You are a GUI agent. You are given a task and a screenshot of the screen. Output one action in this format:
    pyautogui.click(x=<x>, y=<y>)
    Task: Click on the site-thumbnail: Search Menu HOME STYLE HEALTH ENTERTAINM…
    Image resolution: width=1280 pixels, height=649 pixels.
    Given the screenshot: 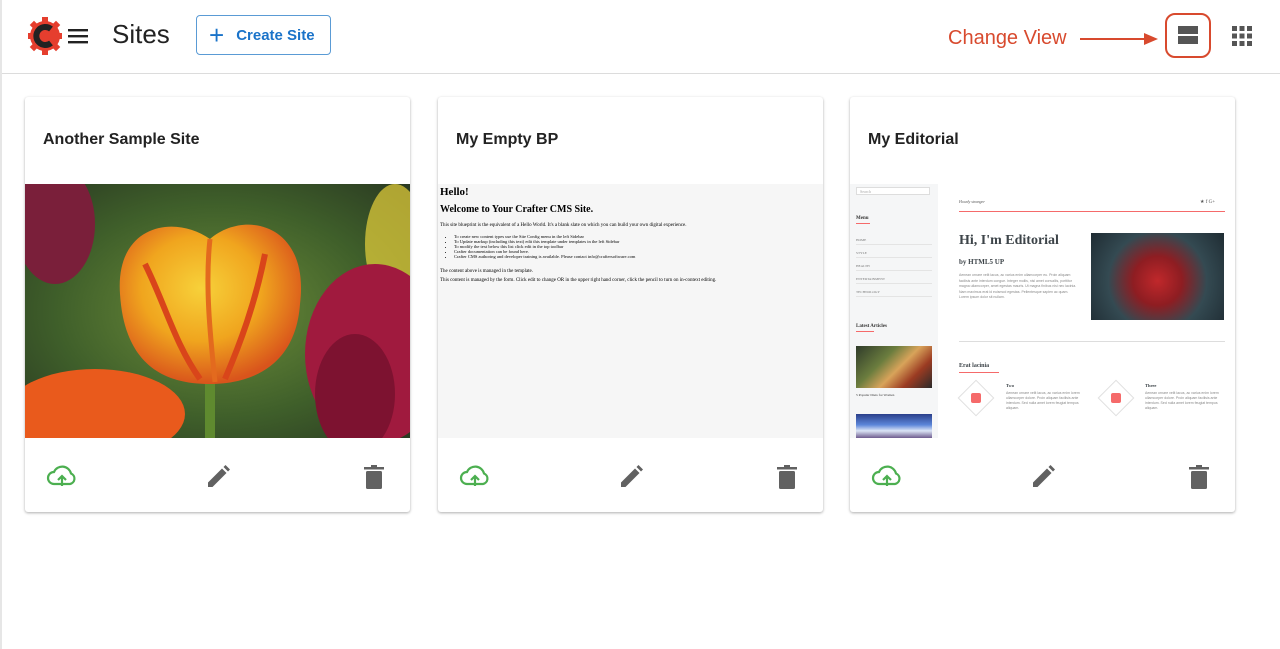 What is the action you would take?
    pyautogui.click(x=1042, y=311)
    